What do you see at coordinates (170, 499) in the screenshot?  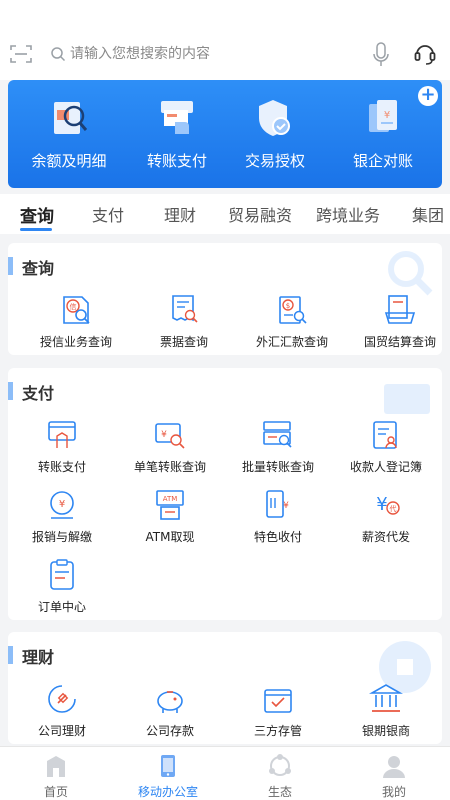 I see `svg-text: ATM` at bounding box center [170, 499].